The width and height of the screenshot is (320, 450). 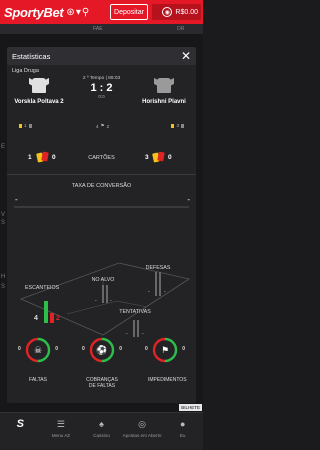 What do you see at coordinates (39, 85) in the screenshot?
I see `home-shirt-icon` at bounding box center [39, 85].